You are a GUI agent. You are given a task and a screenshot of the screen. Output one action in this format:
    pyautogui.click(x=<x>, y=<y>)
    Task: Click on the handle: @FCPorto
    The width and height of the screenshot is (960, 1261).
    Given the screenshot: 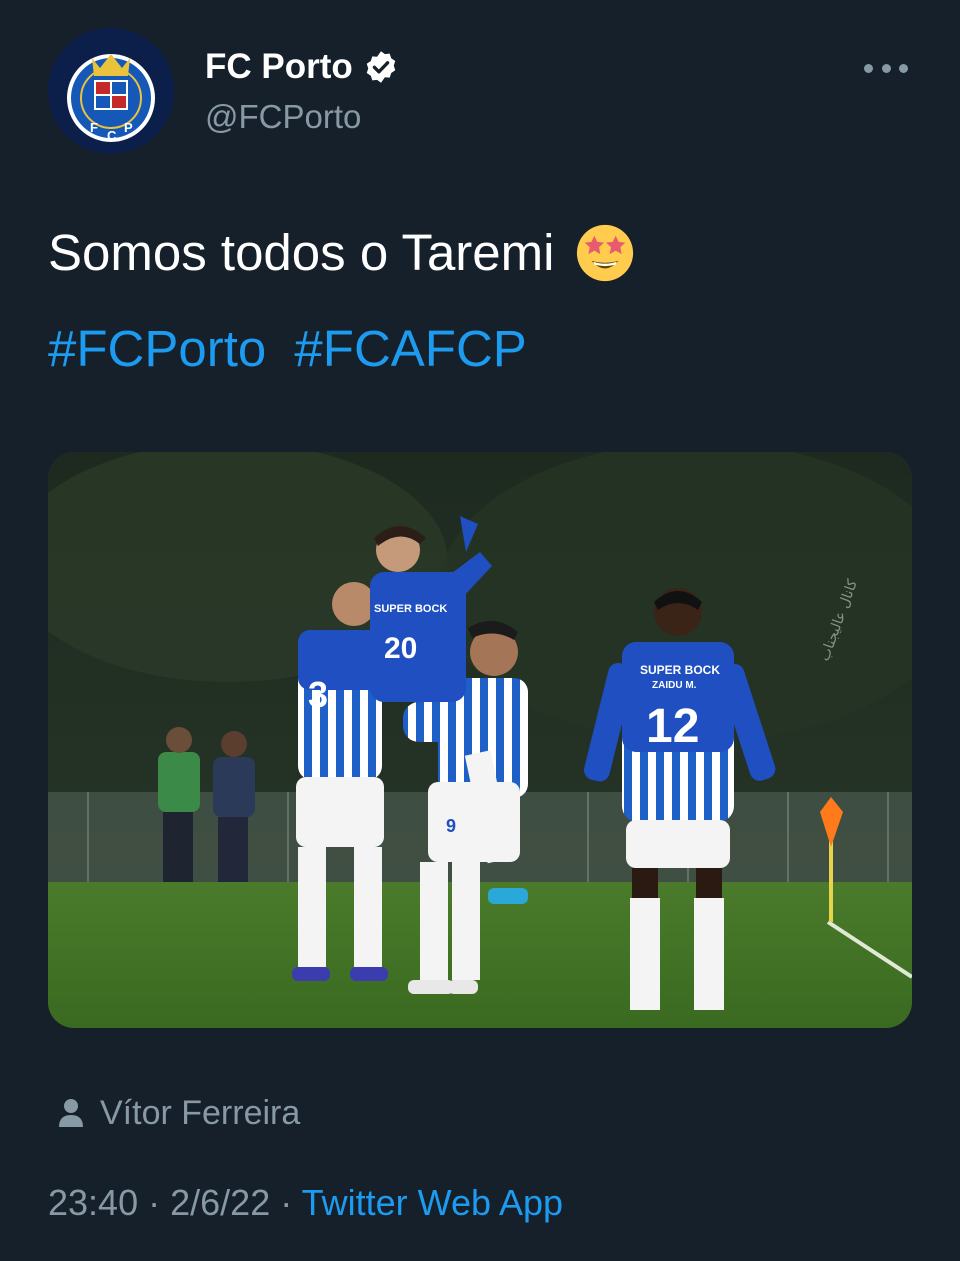 What is the action you would take?
    pyautogui.click(x=302, y=117)
    